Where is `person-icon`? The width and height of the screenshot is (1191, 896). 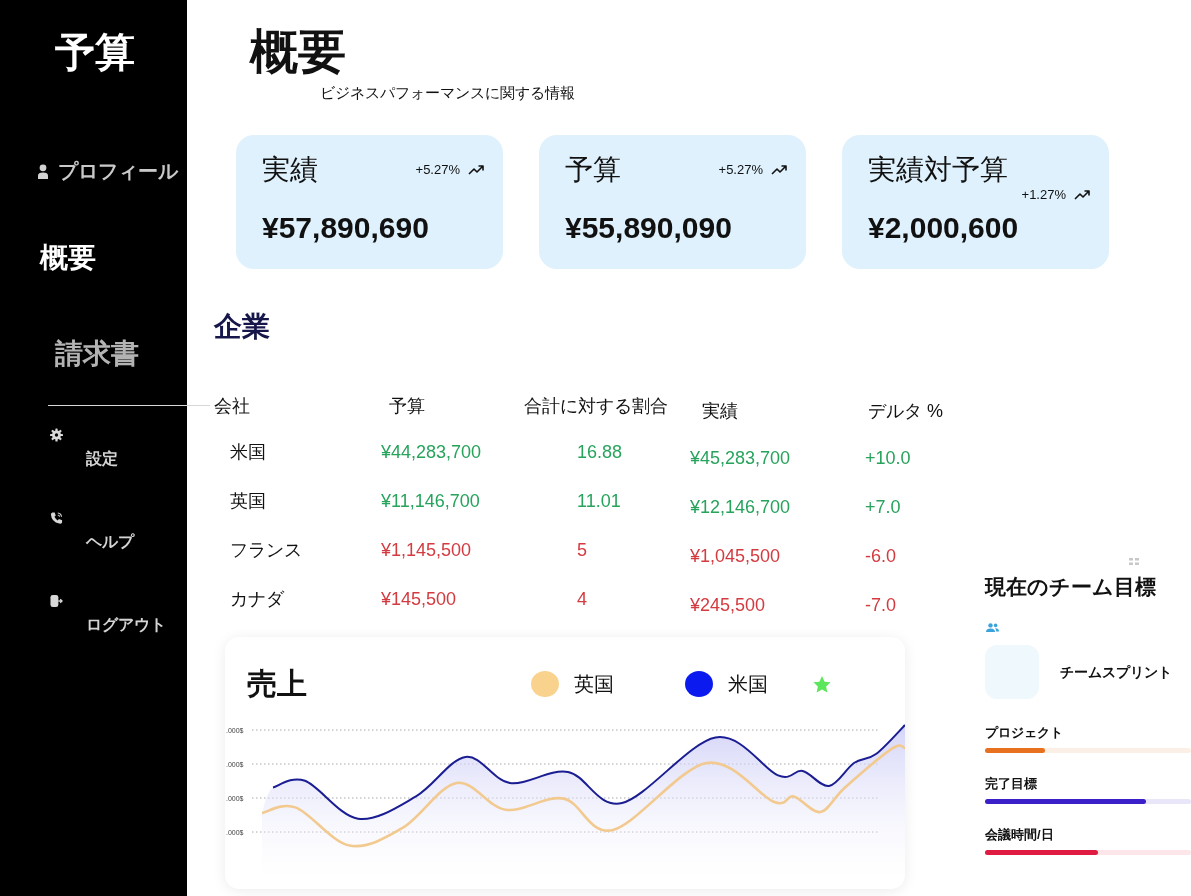 person-icon is located at coordinates (43, 171).